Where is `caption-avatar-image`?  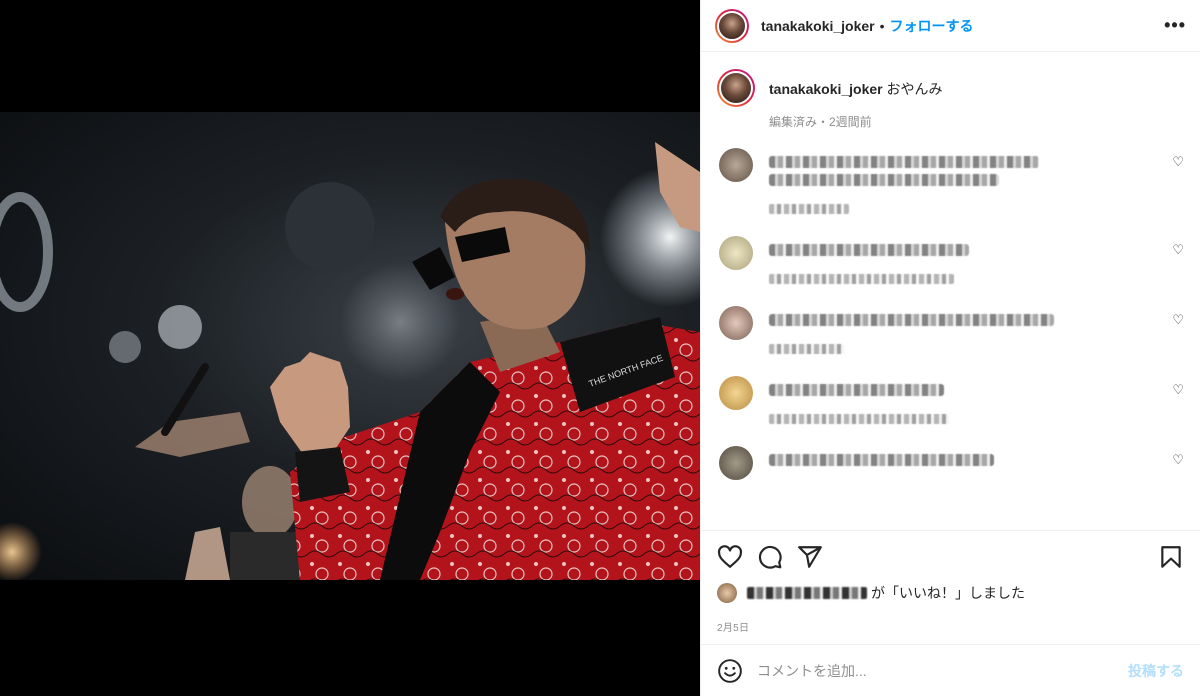
caption-avatar-image is located at coordinates (736, 88).